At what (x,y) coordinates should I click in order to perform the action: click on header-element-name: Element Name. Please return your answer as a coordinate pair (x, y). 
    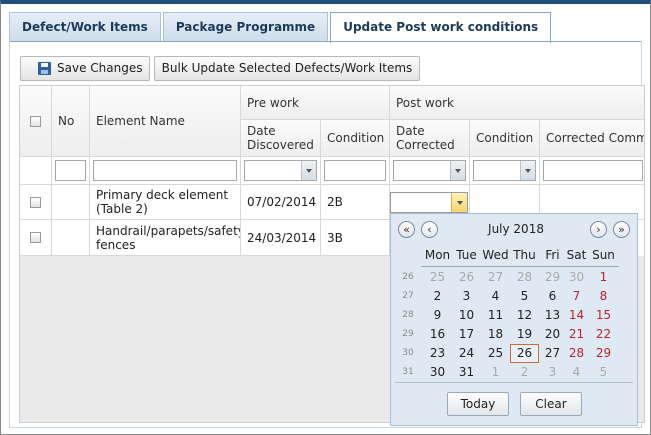
    Looking at the image, I should click on (165, 121).